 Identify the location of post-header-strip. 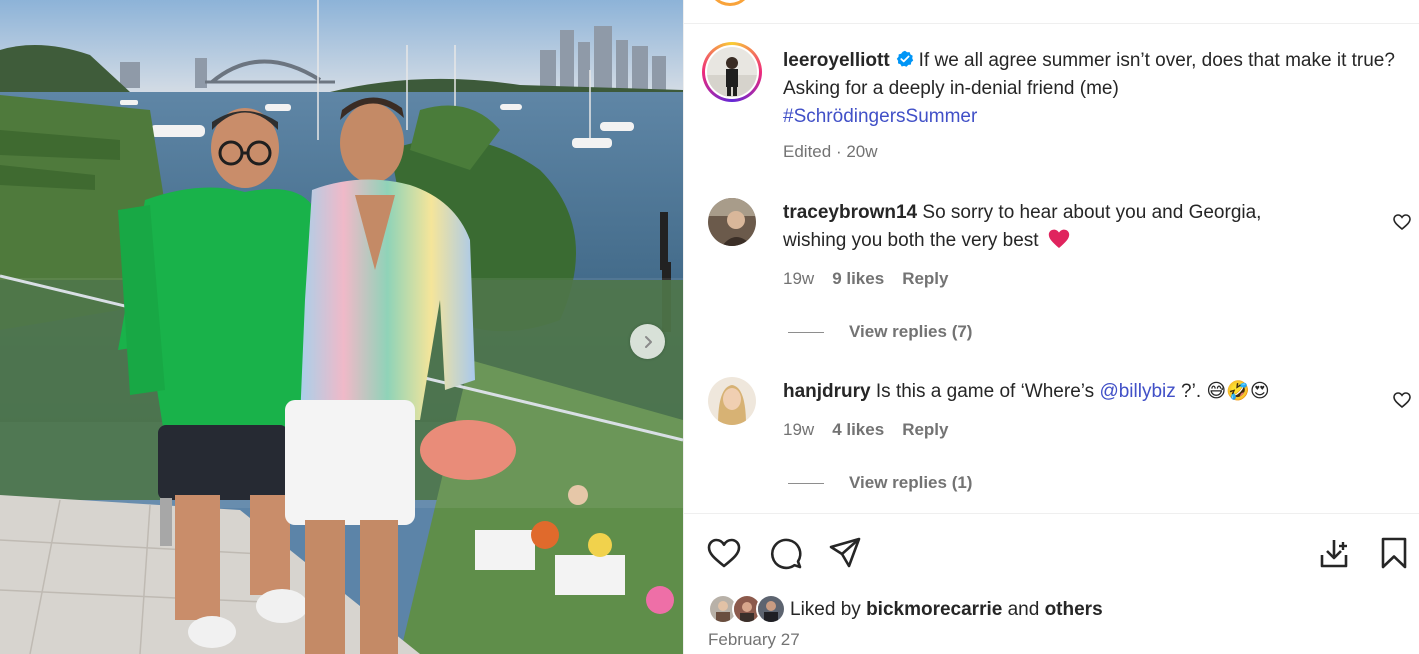
(1051, 12).